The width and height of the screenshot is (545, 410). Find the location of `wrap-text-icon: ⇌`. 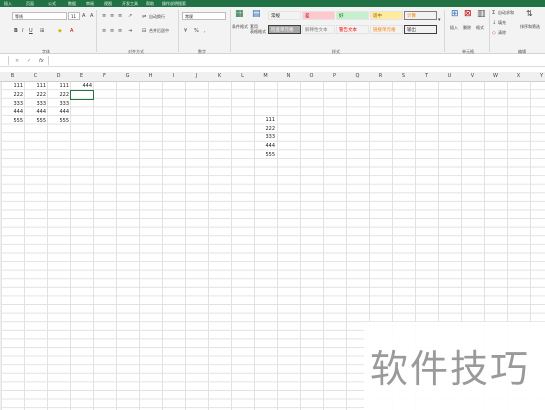

wrap-text-icon: ⇌ is located at coordinates (144, 17).